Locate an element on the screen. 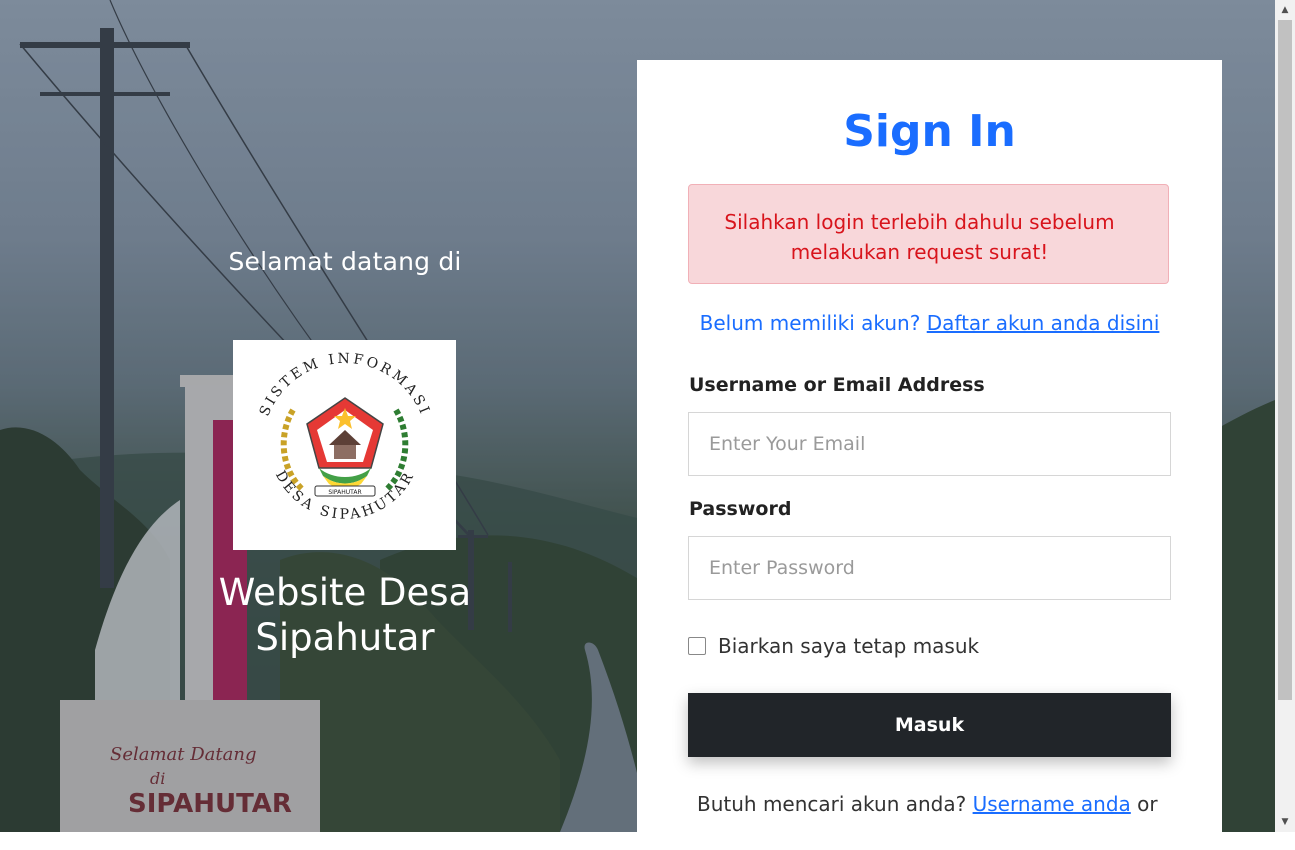 The image size is (1295, 850). remember-me-checkbox is located at coordinates (697, 646).